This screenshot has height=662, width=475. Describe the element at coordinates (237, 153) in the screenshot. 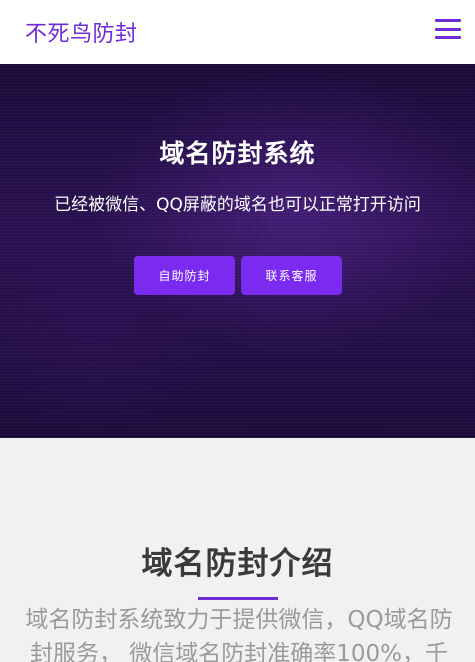

I see `hero-title: 域名防封系统` at that location.